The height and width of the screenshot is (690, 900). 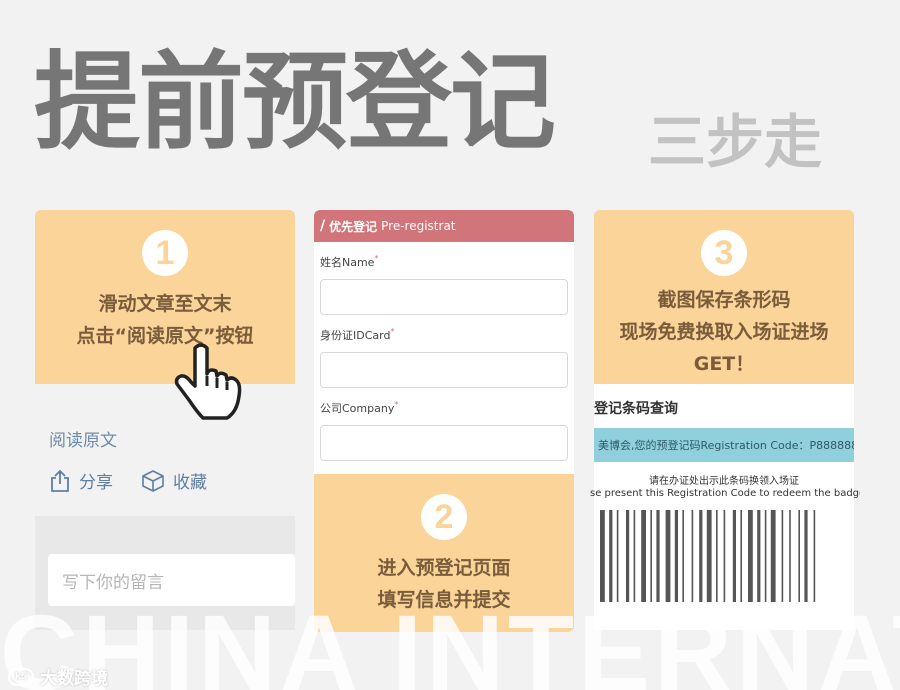 What do you see at coordinates (735, 142) in the screenshot?
I see `page-subtitle: 三步走` at bounding box center [735, 142].